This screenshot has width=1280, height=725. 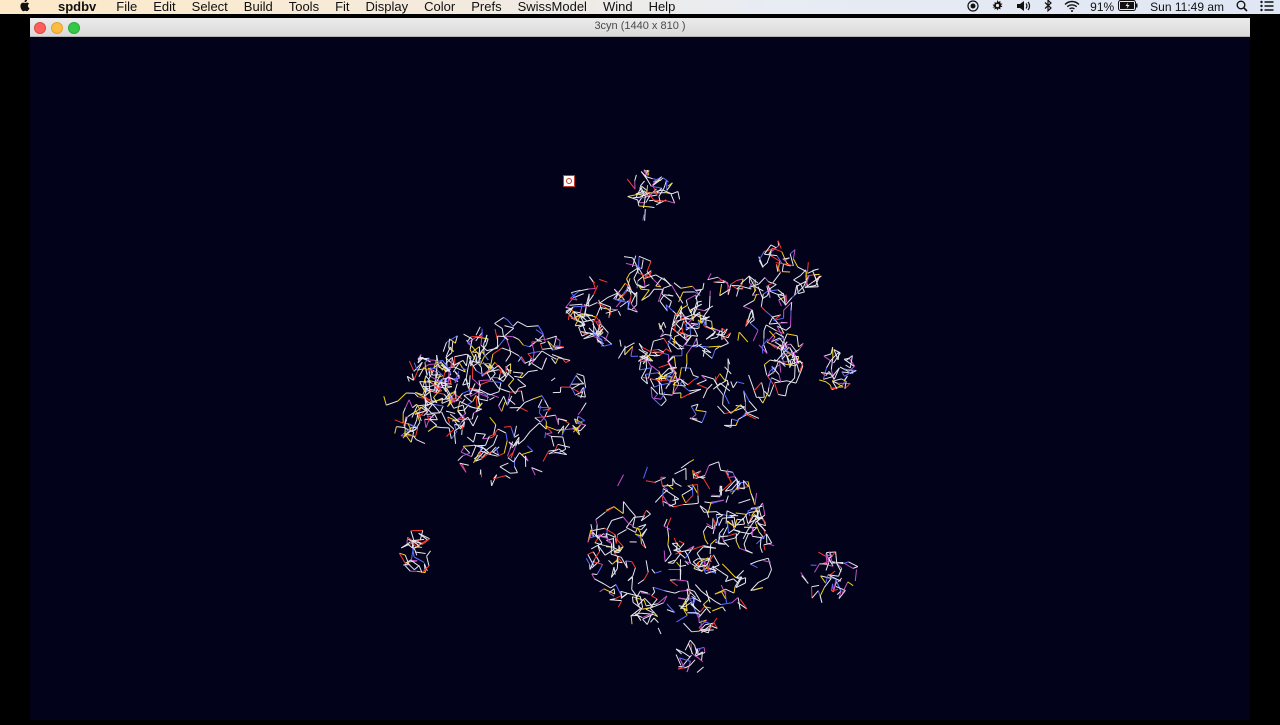 I want to click on menu-file: File, so click(x=126, y=7).